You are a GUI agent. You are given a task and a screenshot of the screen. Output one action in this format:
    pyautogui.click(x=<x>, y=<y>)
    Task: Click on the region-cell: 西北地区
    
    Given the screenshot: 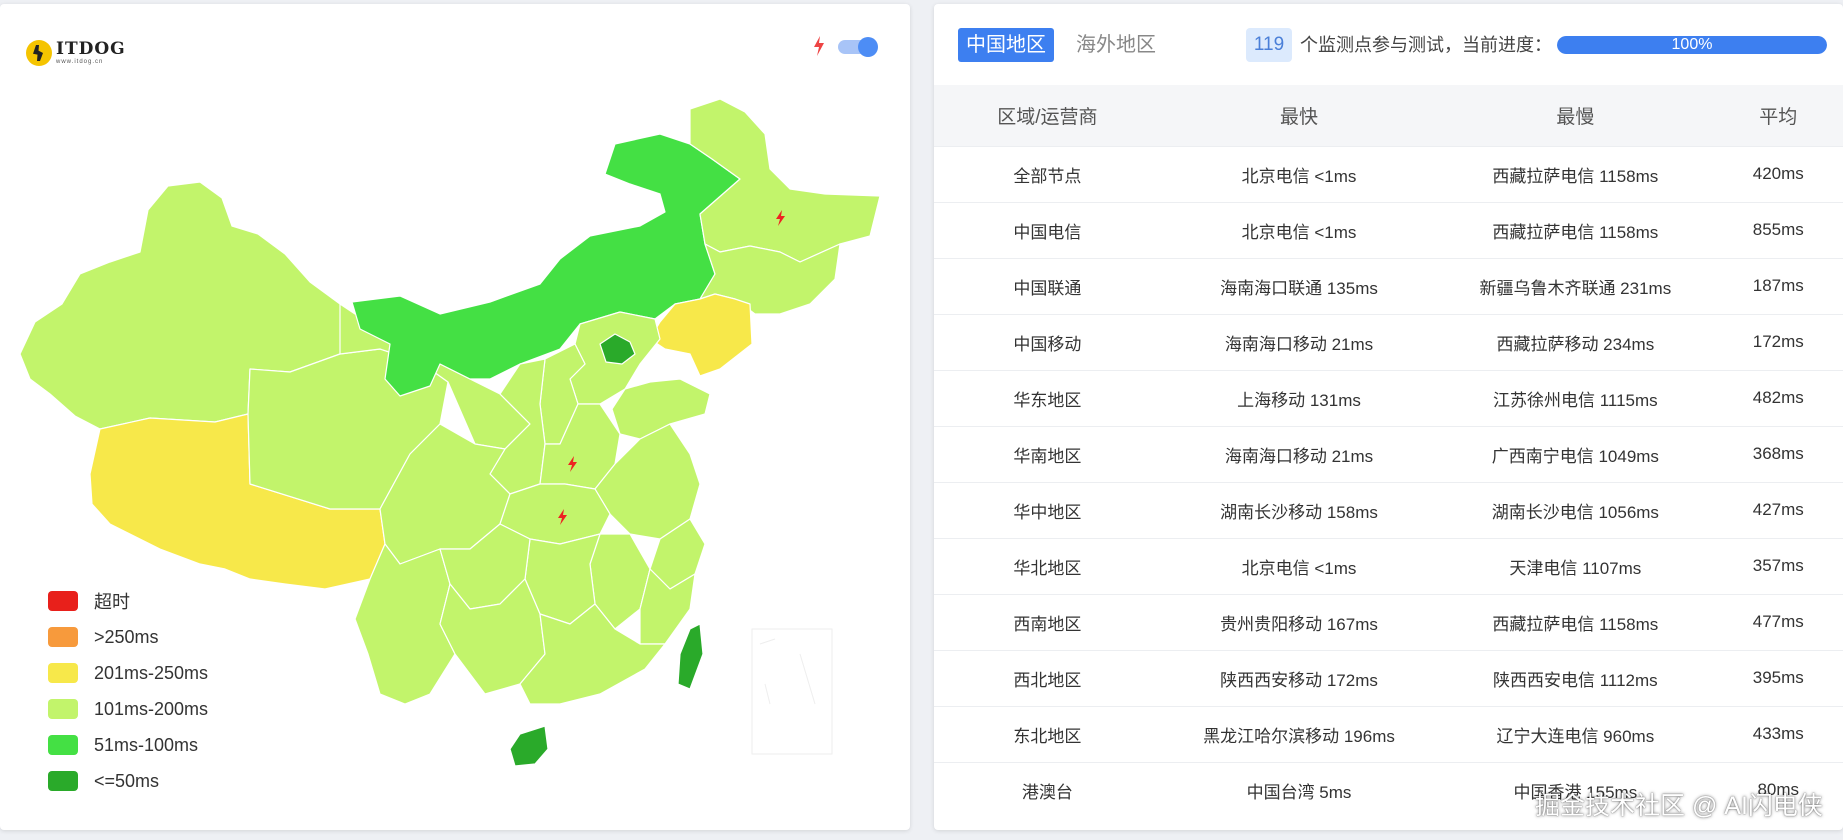 What is the action you would take?
    pyautogui.click(x=1047, y=680)
    